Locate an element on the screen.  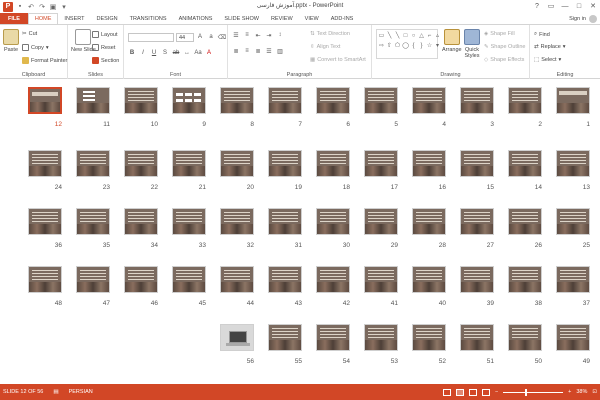
format-painter-button: Format Painter is located at coordinates (44, 60).